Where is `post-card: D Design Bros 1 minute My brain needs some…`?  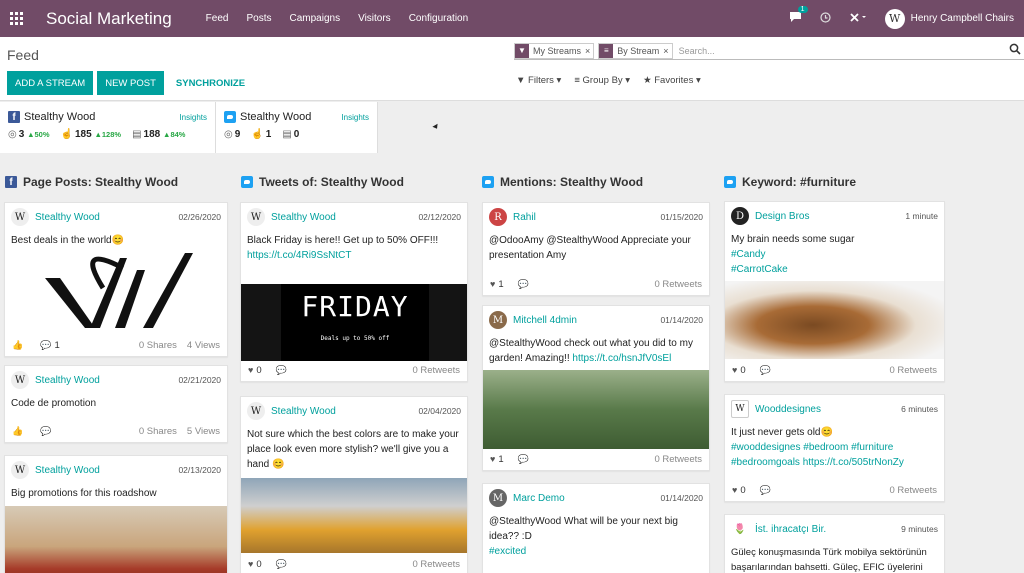 post-card: D Design Bros 1 minute My brain needs some… is located at coordinates (834, 291).